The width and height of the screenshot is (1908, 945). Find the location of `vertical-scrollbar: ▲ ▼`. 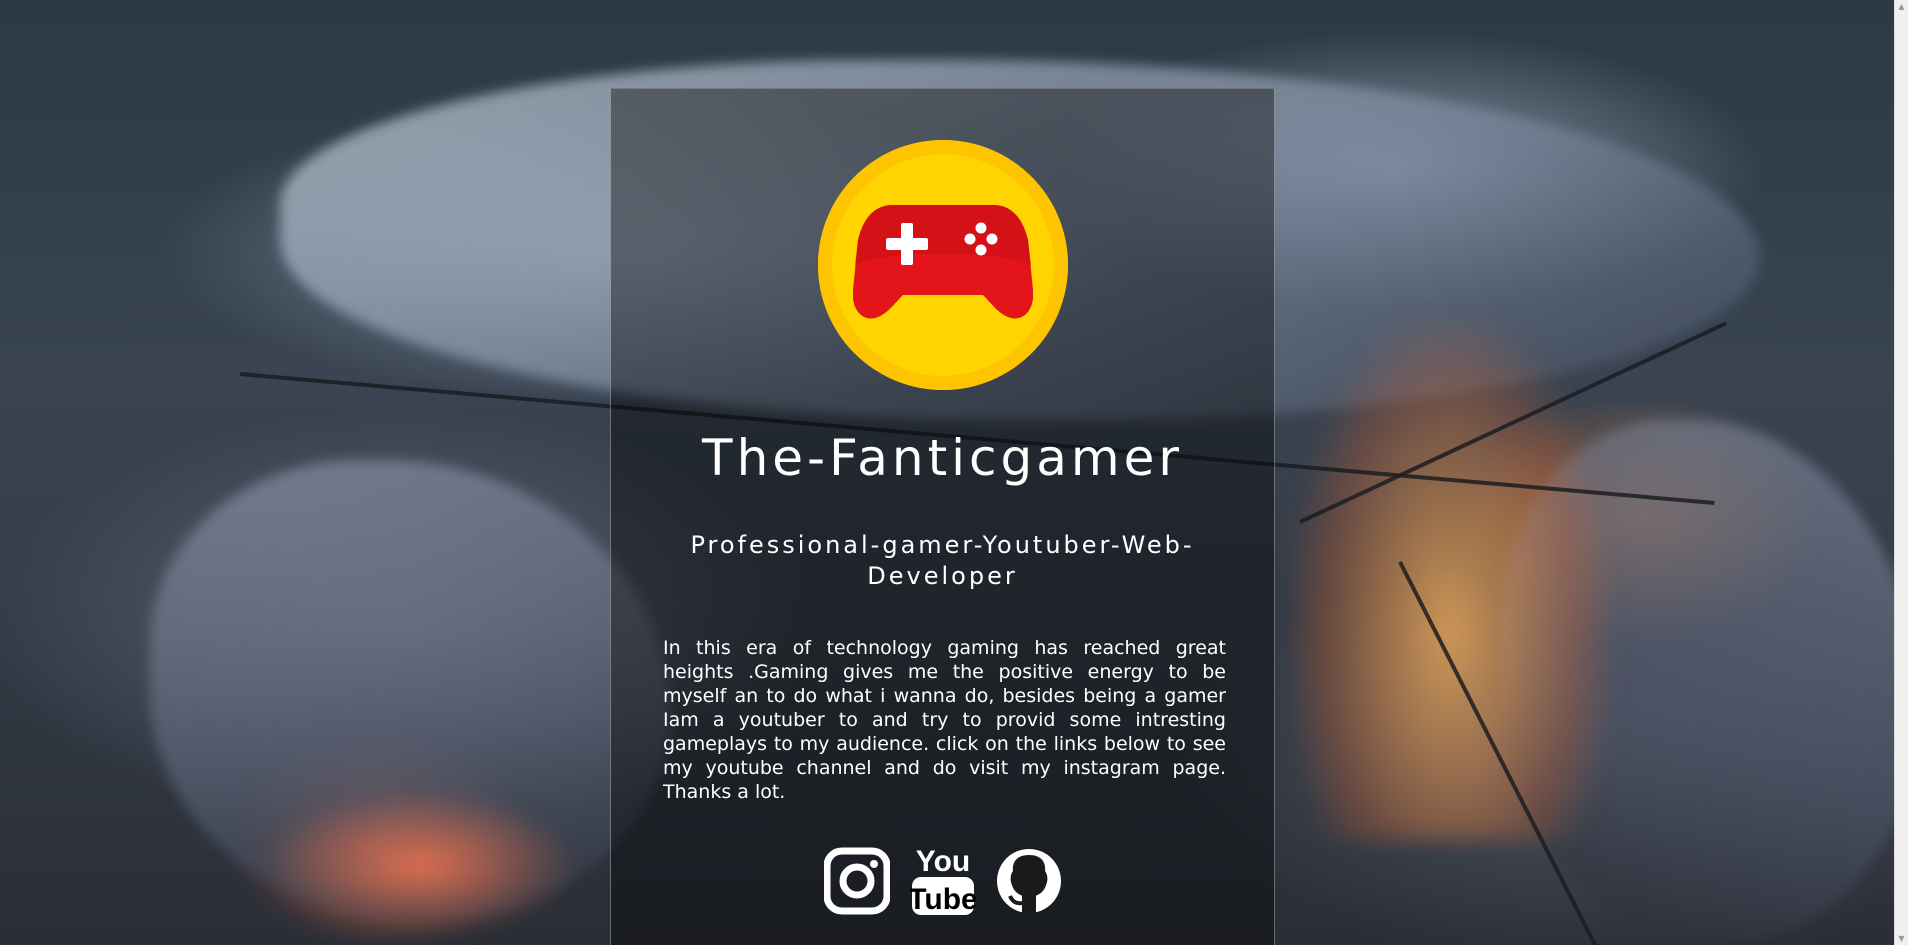

vertical-scrollbar: ▲ ▼ is located at coordinates (1901, 472).